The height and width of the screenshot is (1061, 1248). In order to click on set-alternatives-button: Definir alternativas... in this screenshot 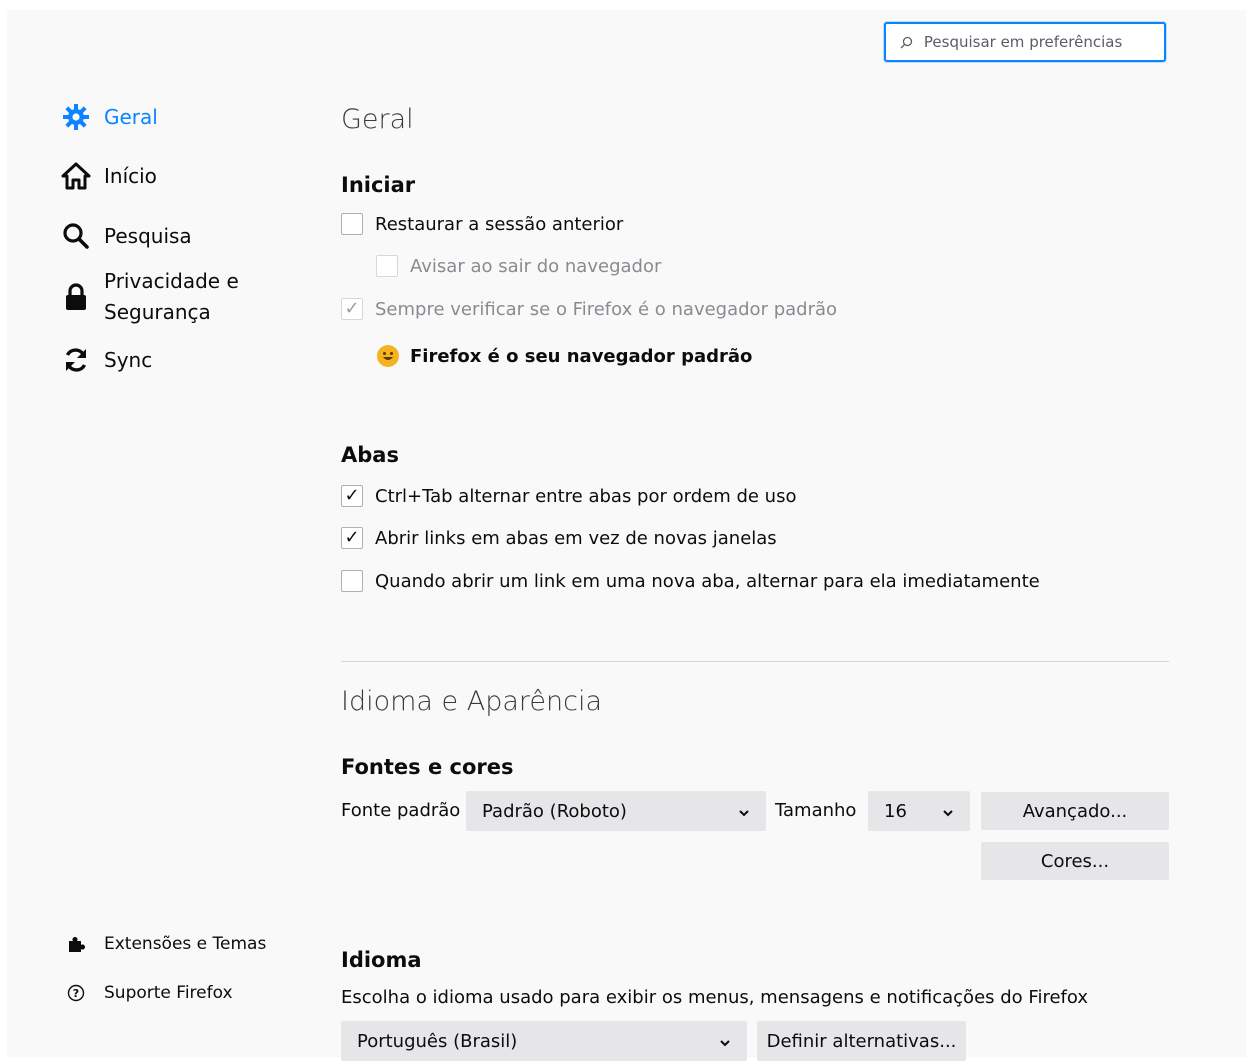, I will do `click(861, 1041)`.